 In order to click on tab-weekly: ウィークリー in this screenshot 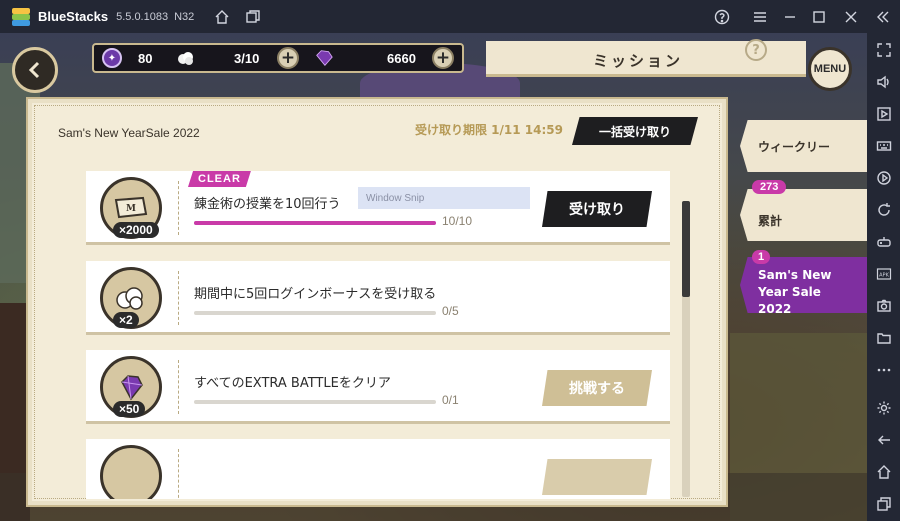, I will do `click(803, 146)`.